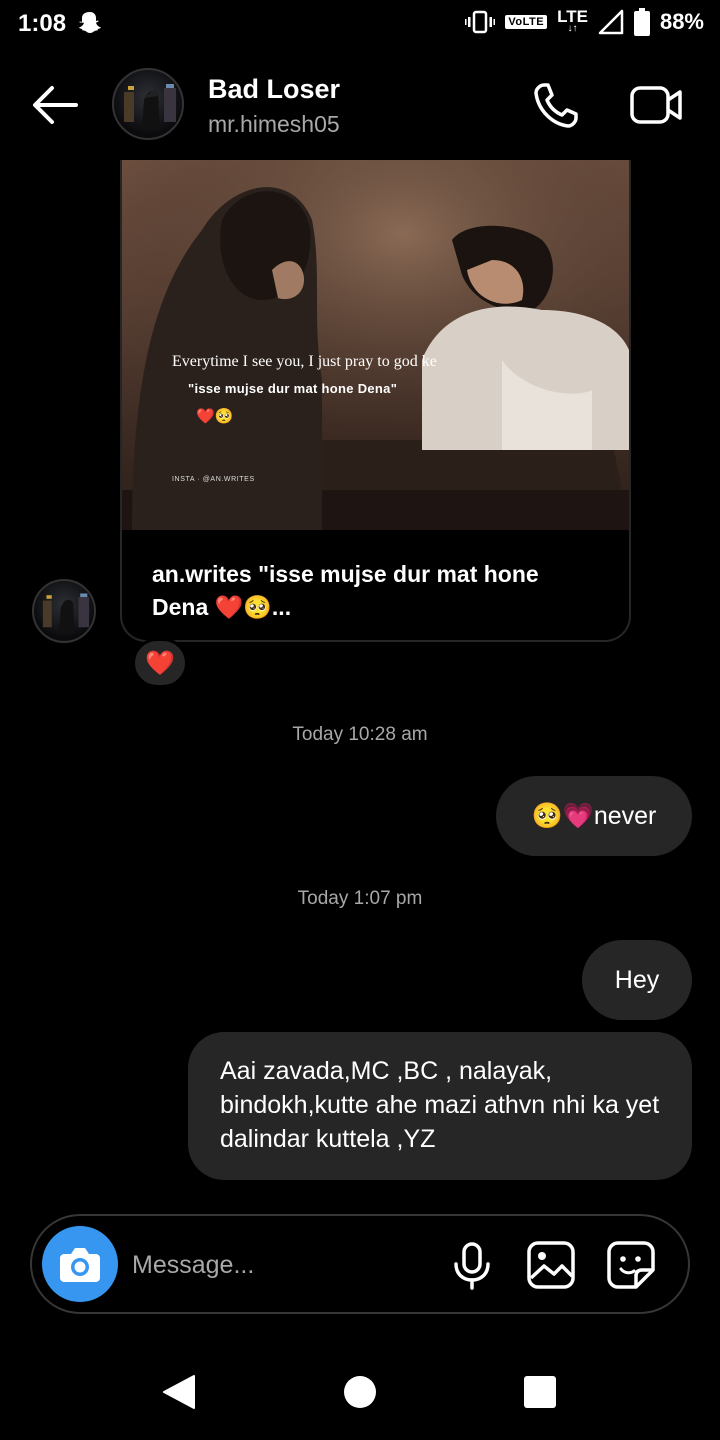  I want to click on post-overlay-emoji: ❤️🥺, so click(215, 416).